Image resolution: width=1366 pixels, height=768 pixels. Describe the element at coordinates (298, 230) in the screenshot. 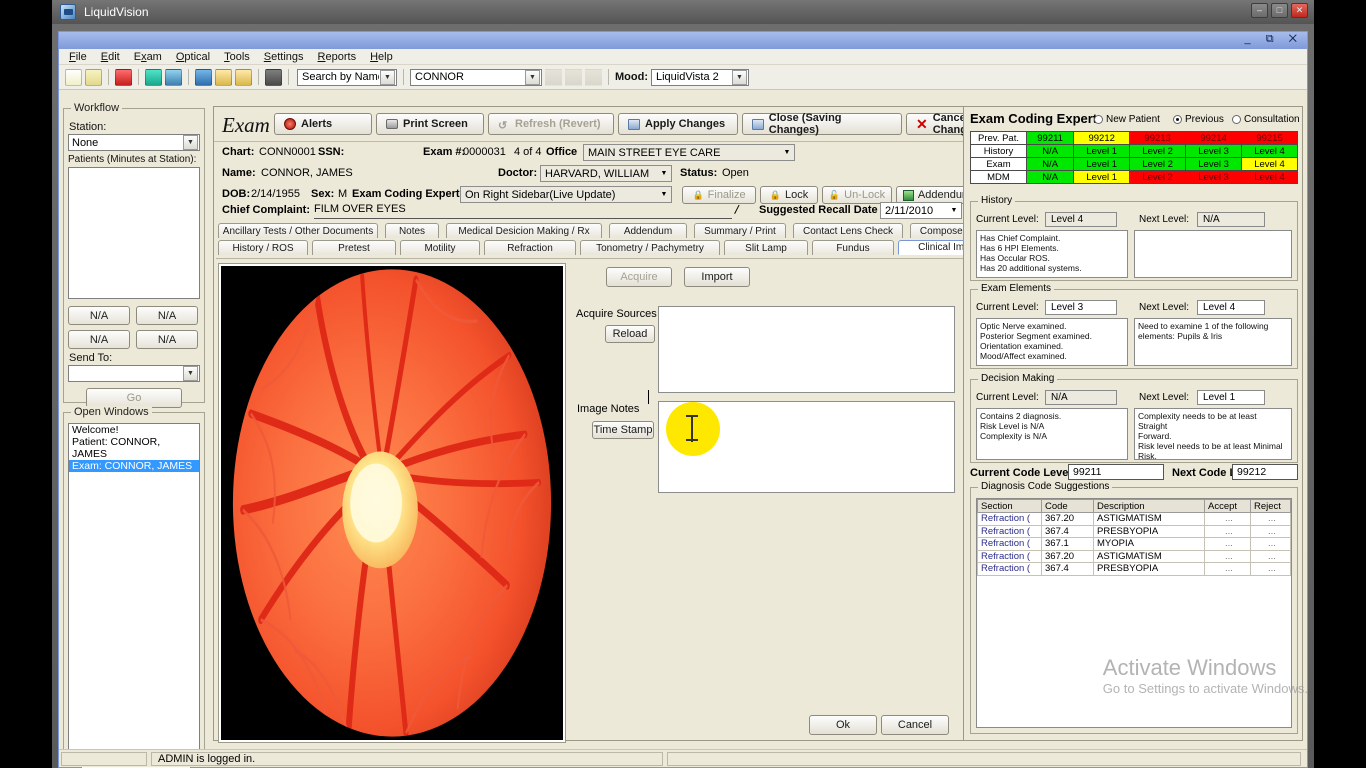

I see `tab-ancillary-tests: Ancillary Tests / Other Documents` at that location.